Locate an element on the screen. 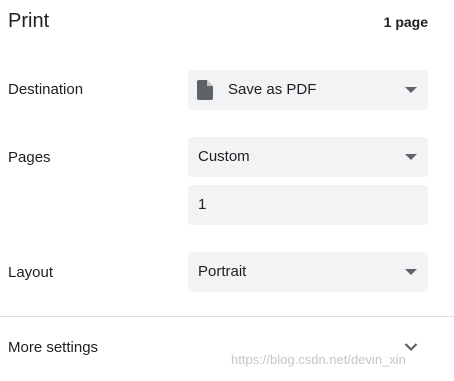 The image size is (454, 381). page-count: 1 page is located at coordinates (405, 22).